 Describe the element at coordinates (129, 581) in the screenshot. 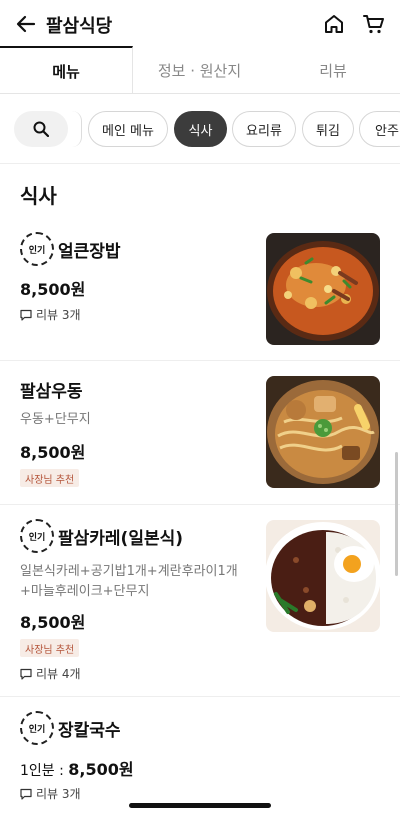

I see `item-description: 일본식카레+공기밥1개+계란후라이1개+마늘후레이크+단무지` at that location.